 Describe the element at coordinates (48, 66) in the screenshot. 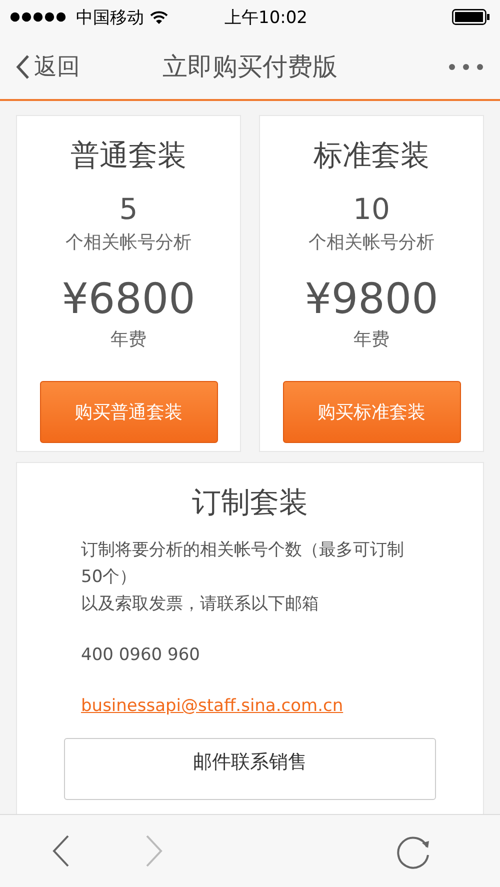

I see `back-button: 返回` at that location.